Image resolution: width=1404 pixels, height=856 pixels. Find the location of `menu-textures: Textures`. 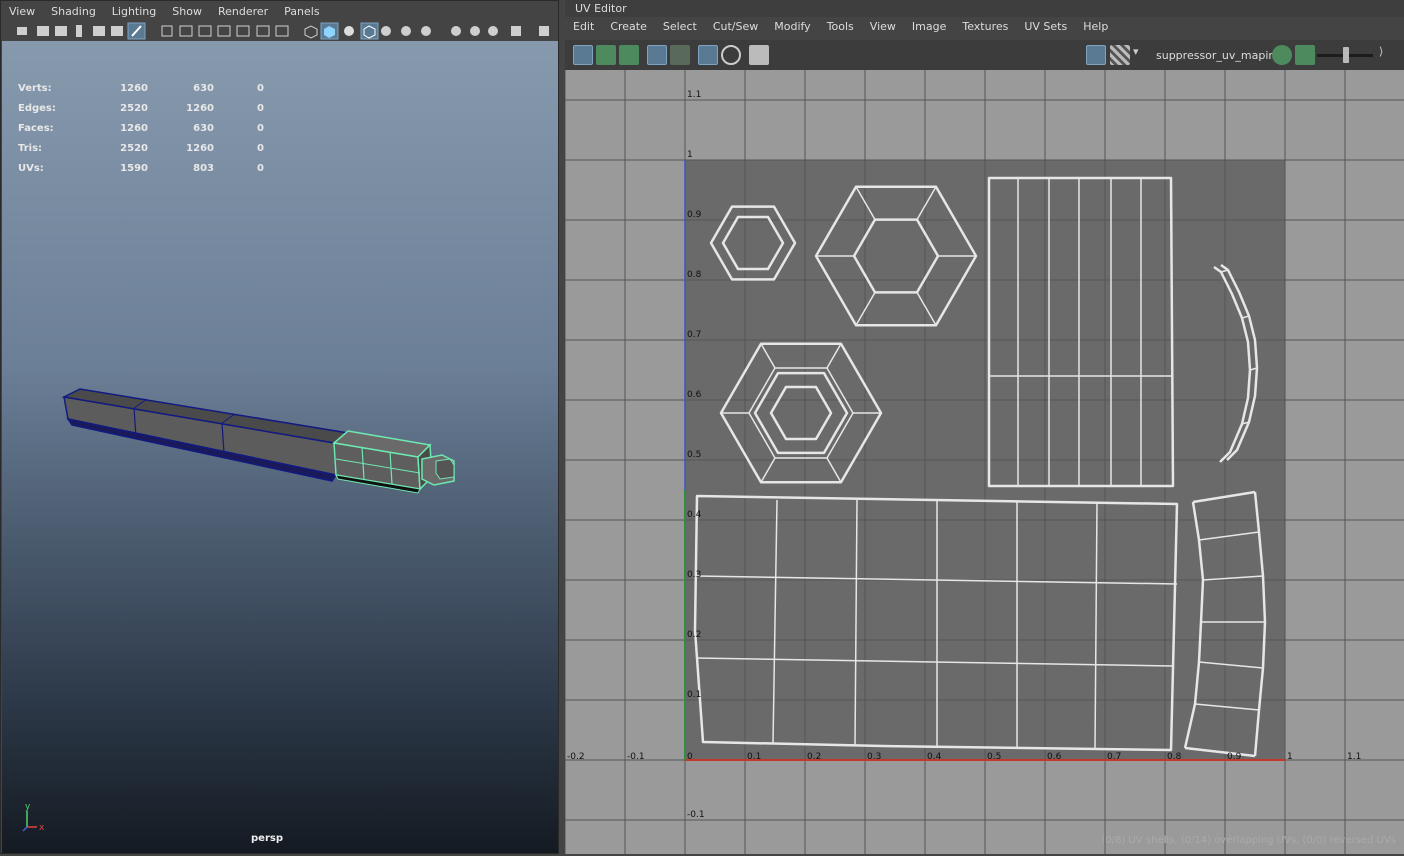

menu-textures: Textures is located at coordinates (985, 28).